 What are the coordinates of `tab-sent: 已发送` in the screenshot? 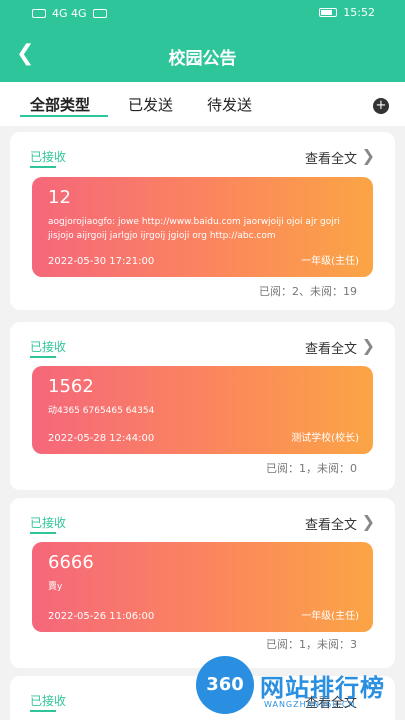 It's located at (150, 104).